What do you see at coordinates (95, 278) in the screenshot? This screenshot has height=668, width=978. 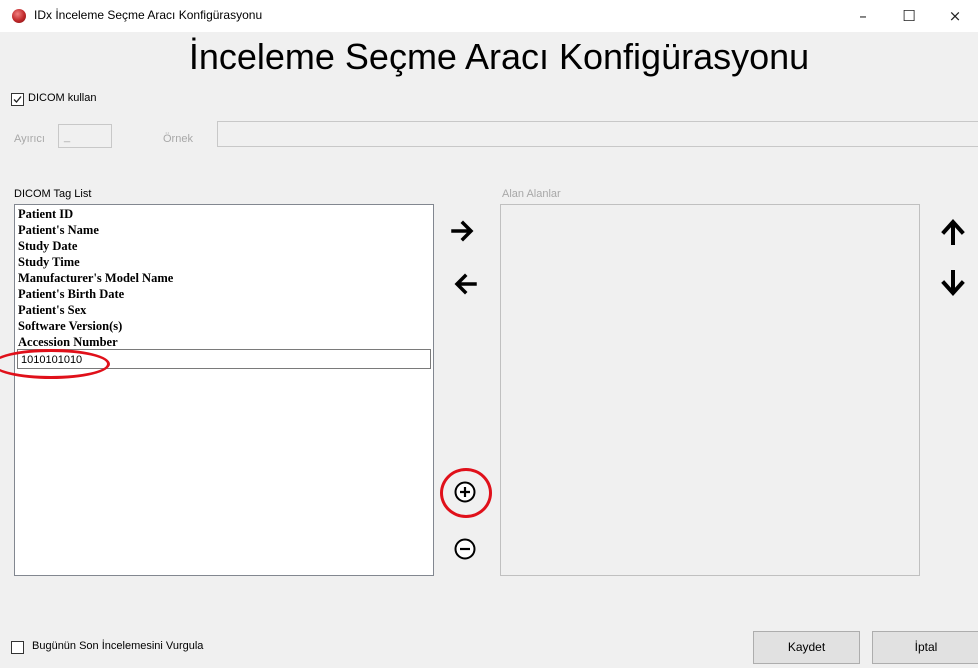 I see `list-item: Manufacturer's Model Name` at bounding box center [95, 278].